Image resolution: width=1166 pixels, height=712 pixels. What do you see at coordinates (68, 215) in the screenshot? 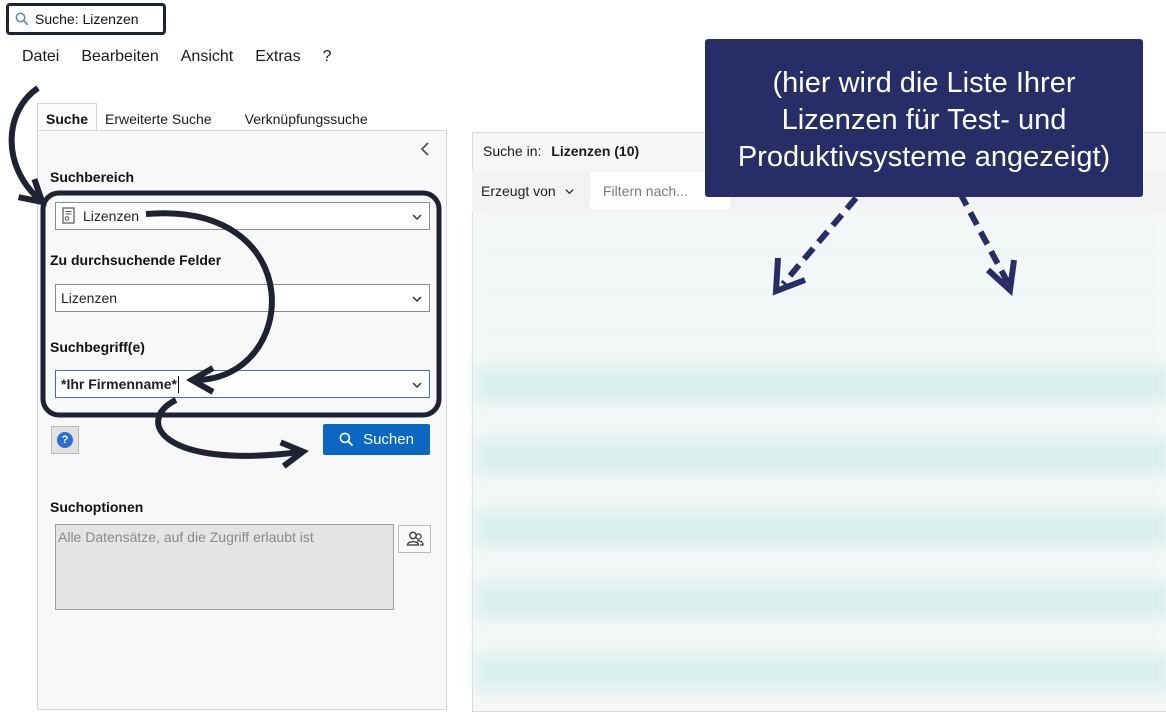
I see `license-document-icon` at bounding box center [68, 215].